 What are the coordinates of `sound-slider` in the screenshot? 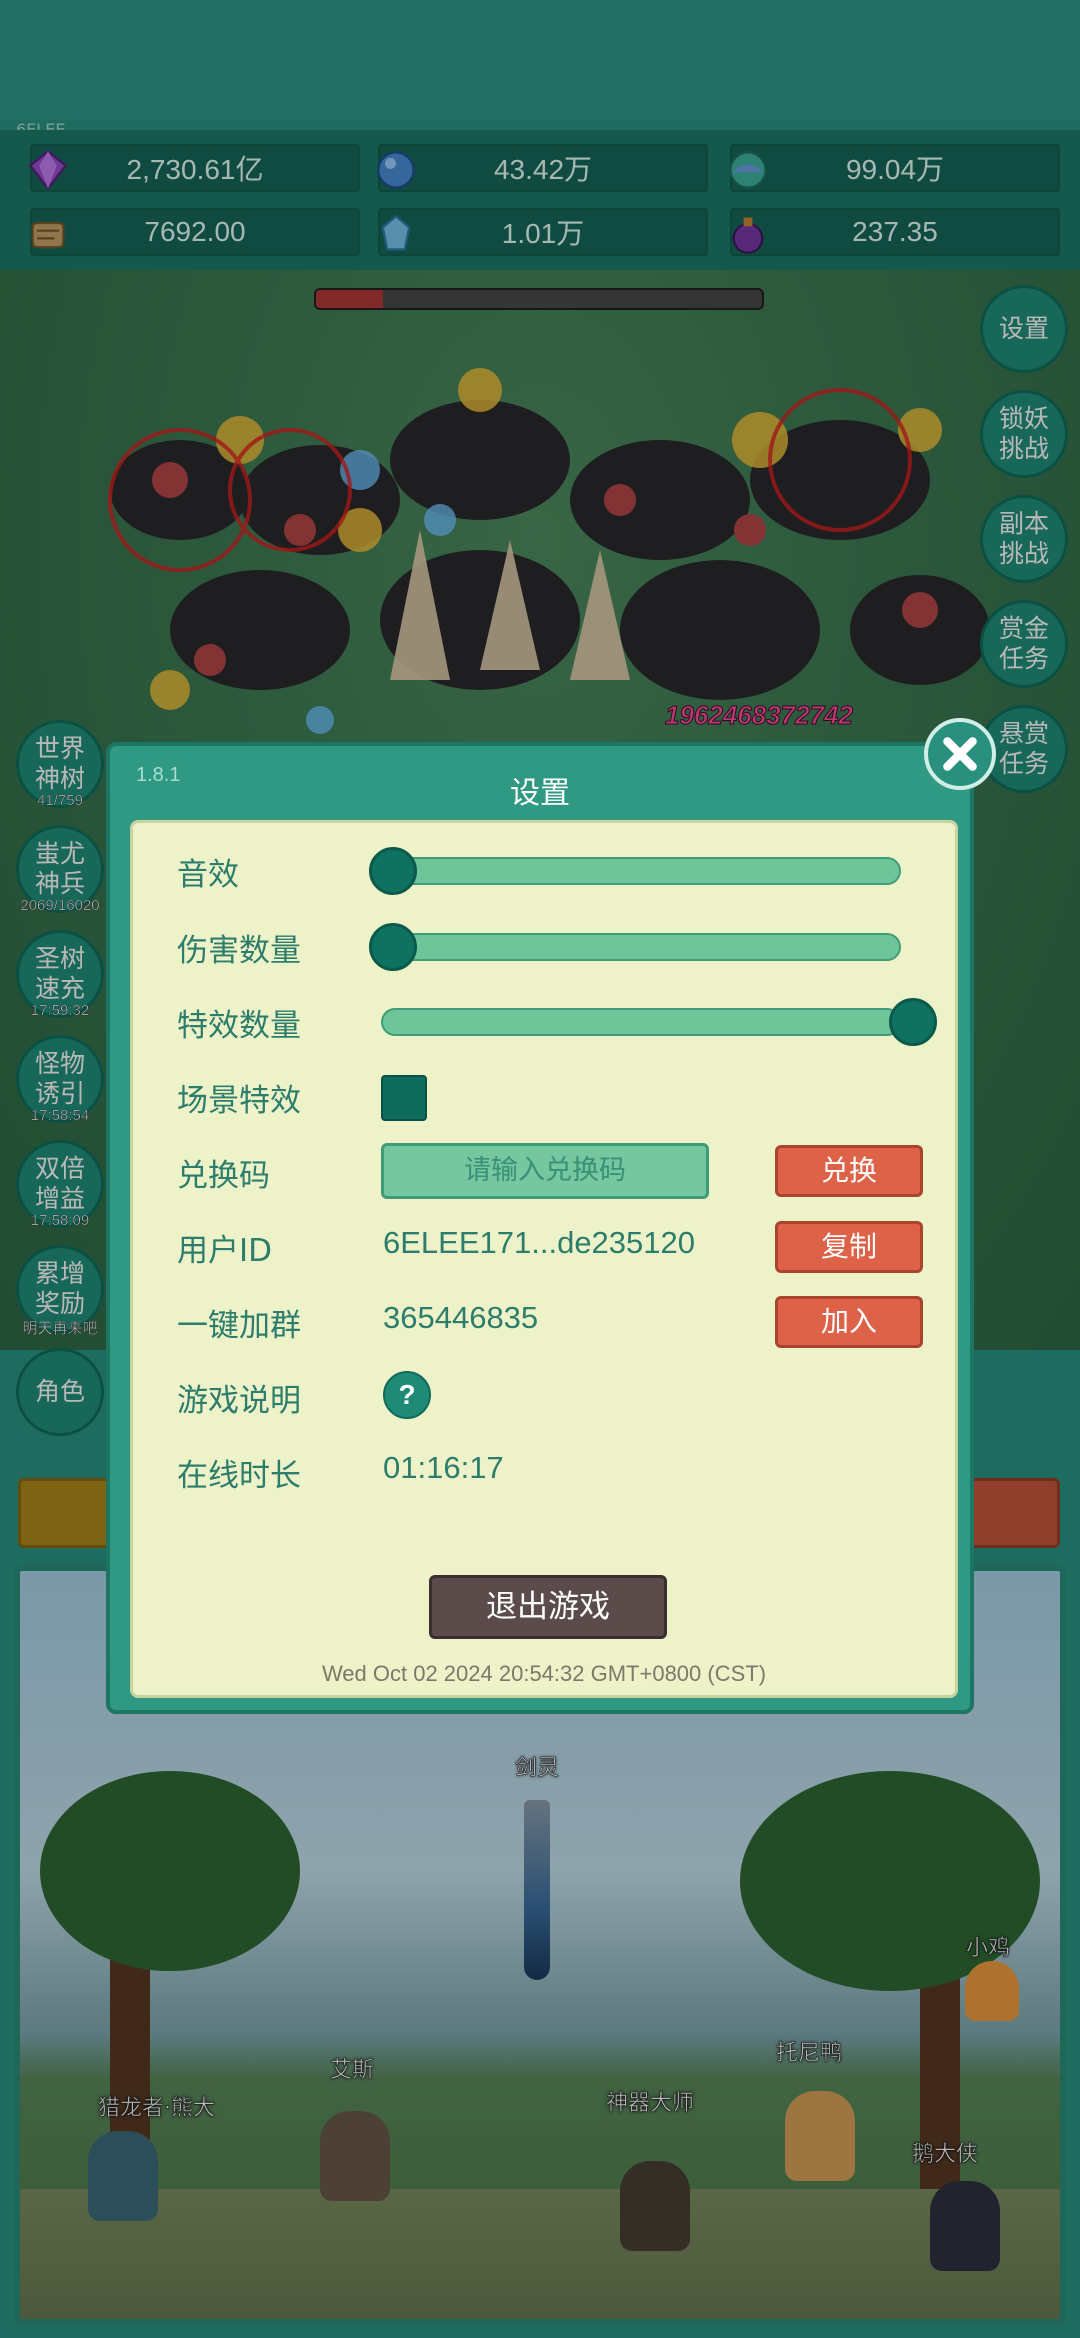 It's located at (641, 871).